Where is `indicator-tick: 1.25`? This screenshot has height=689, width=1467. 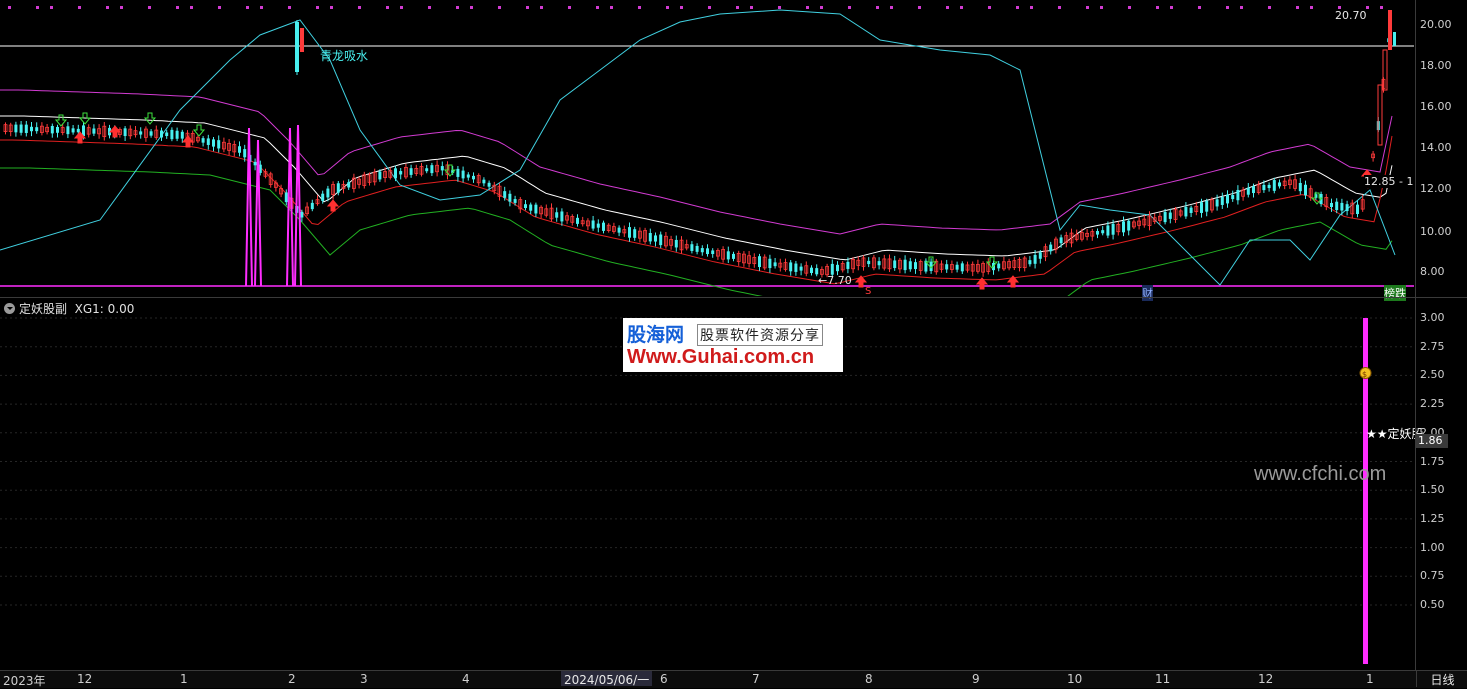 indicator-tick: 1.25 is located at coordinates (1432, 518).